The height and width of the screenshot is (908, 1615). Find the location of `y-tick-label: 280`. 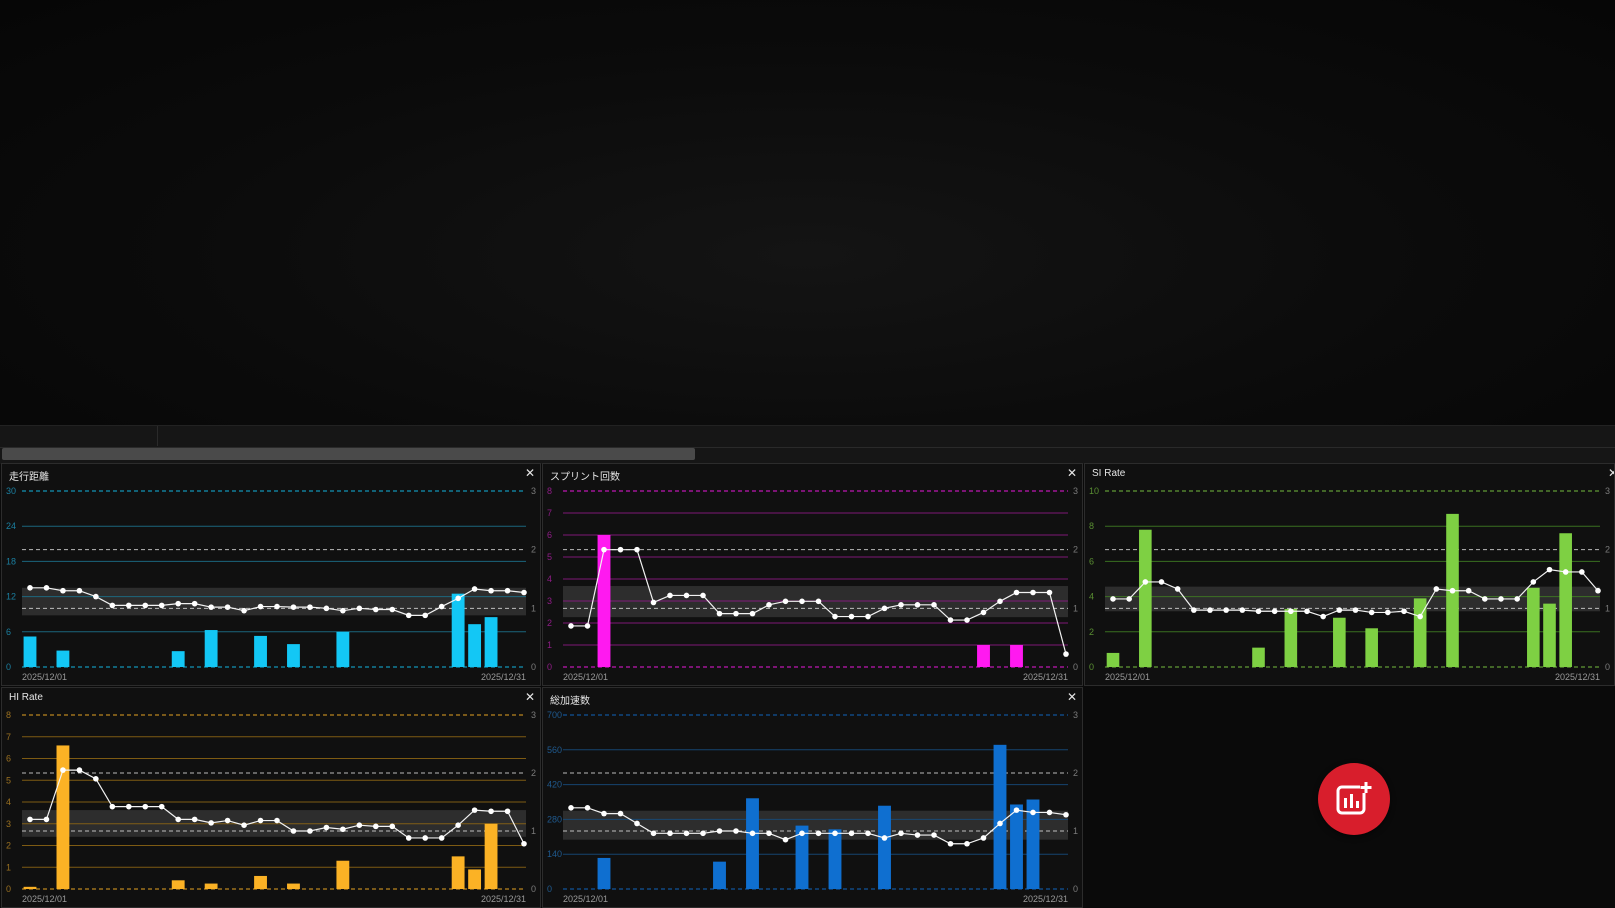

y-tick-label: 280 is located at coordinates (554, 819).